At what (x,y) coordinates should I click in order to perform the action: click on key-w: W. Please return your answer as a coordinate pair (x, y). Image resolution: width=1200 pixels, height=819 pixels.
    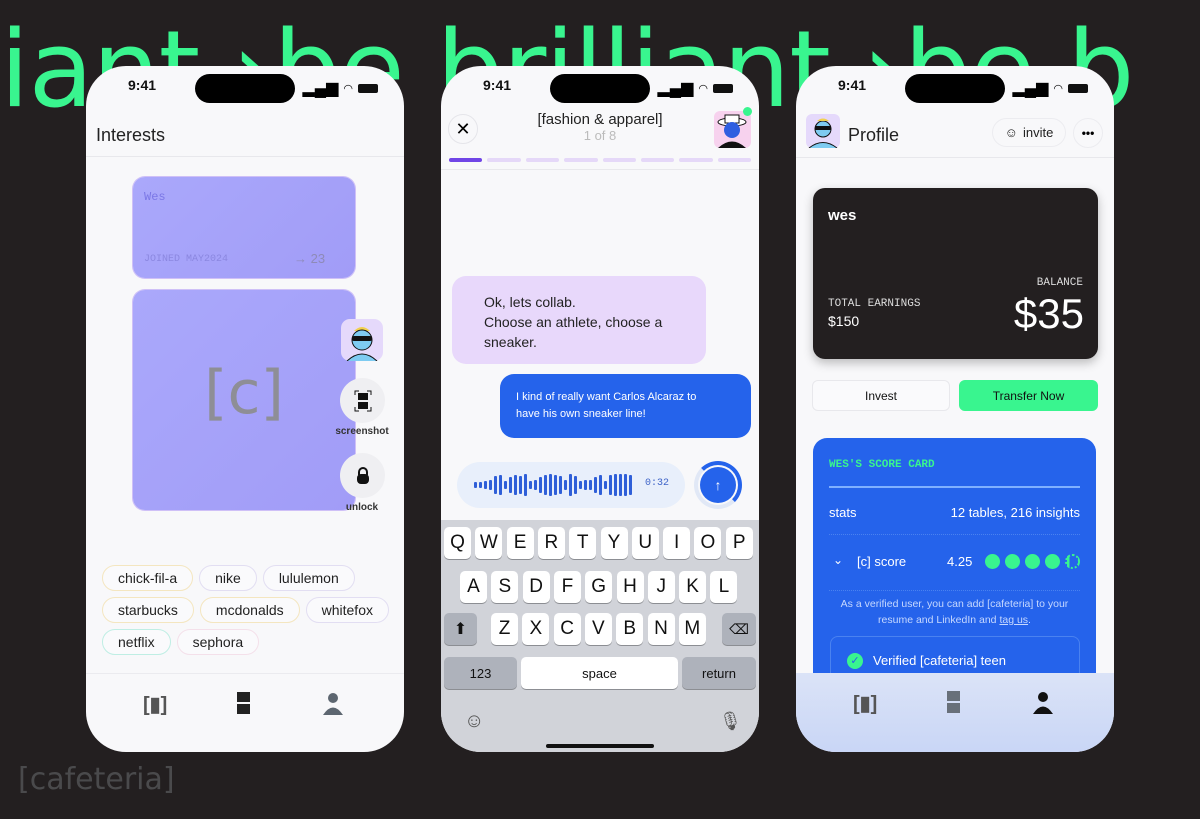
    Looking at the image, I should click on (489, 543).